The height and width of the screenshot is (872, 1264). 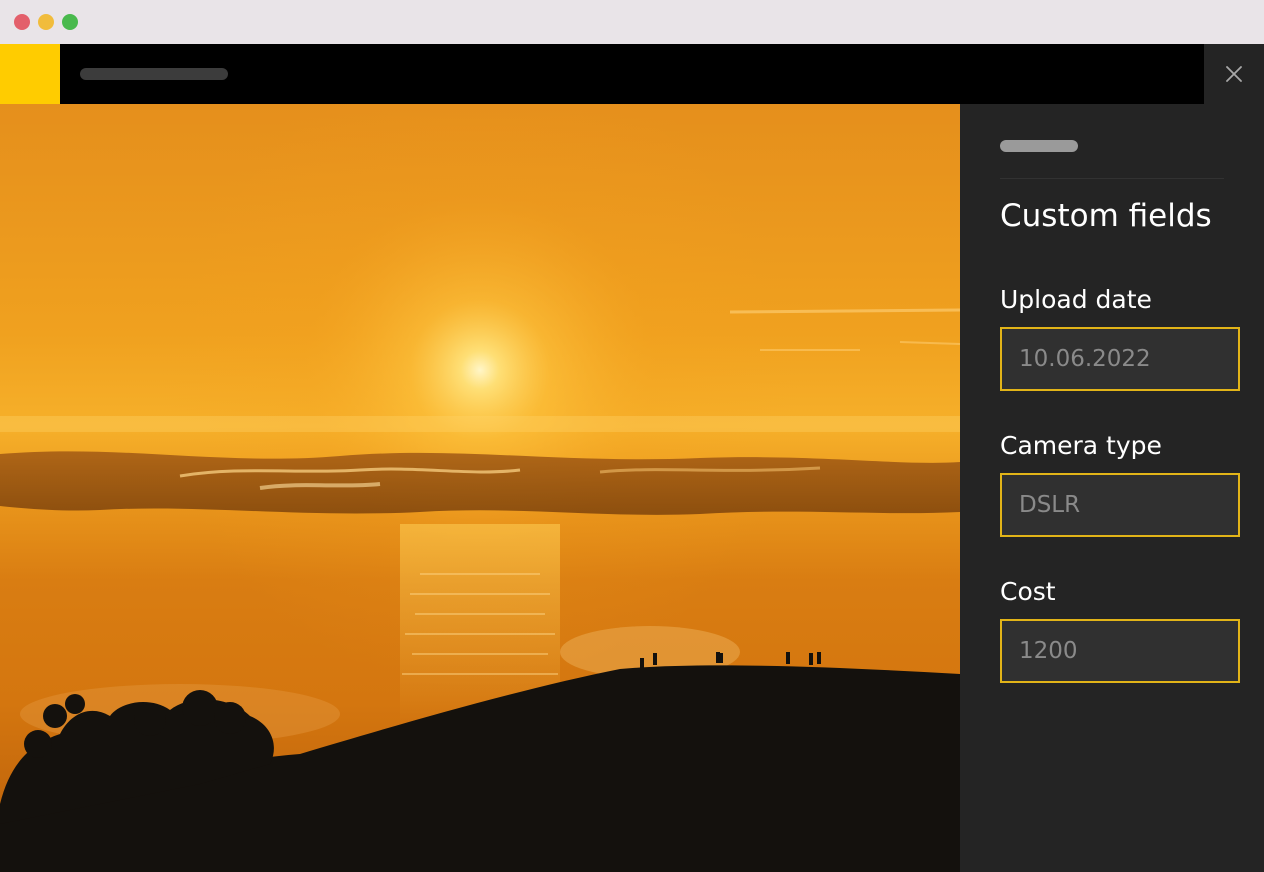 What do you see at coordinates (1028, 591) in the screenshot?
I see `cost-label: Cost` at bounding box center [1028, 591].